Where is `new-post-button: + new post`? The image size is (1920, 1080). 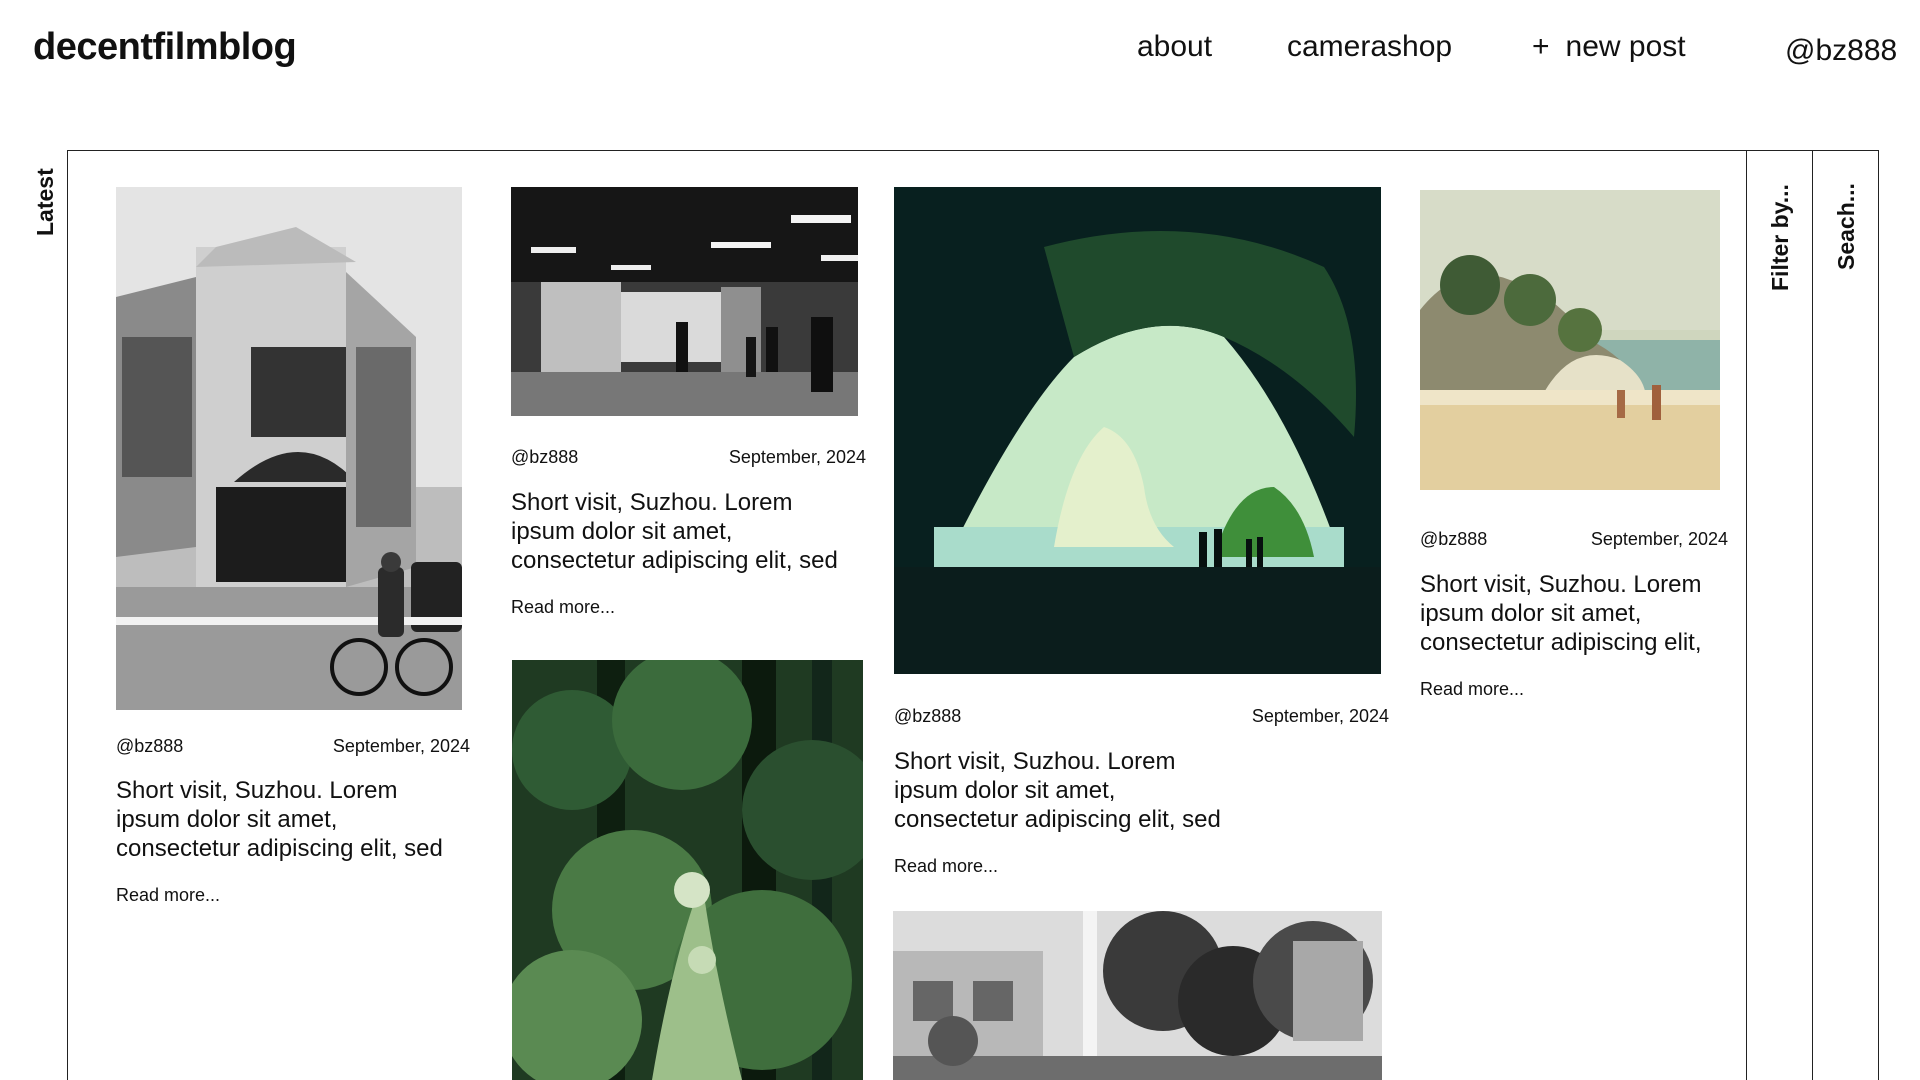
new-post-button: + new post is located at coordinates (1609, 47).